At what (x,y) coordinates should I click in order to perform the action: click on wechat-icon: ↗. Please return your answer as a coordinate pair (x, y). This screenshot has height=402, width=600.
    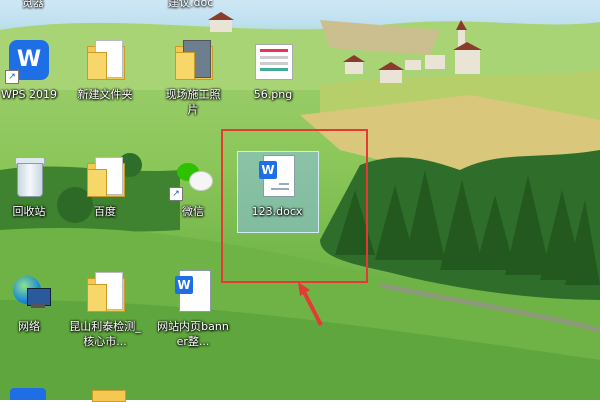
    Looking at the image, I should click on (192, 178).